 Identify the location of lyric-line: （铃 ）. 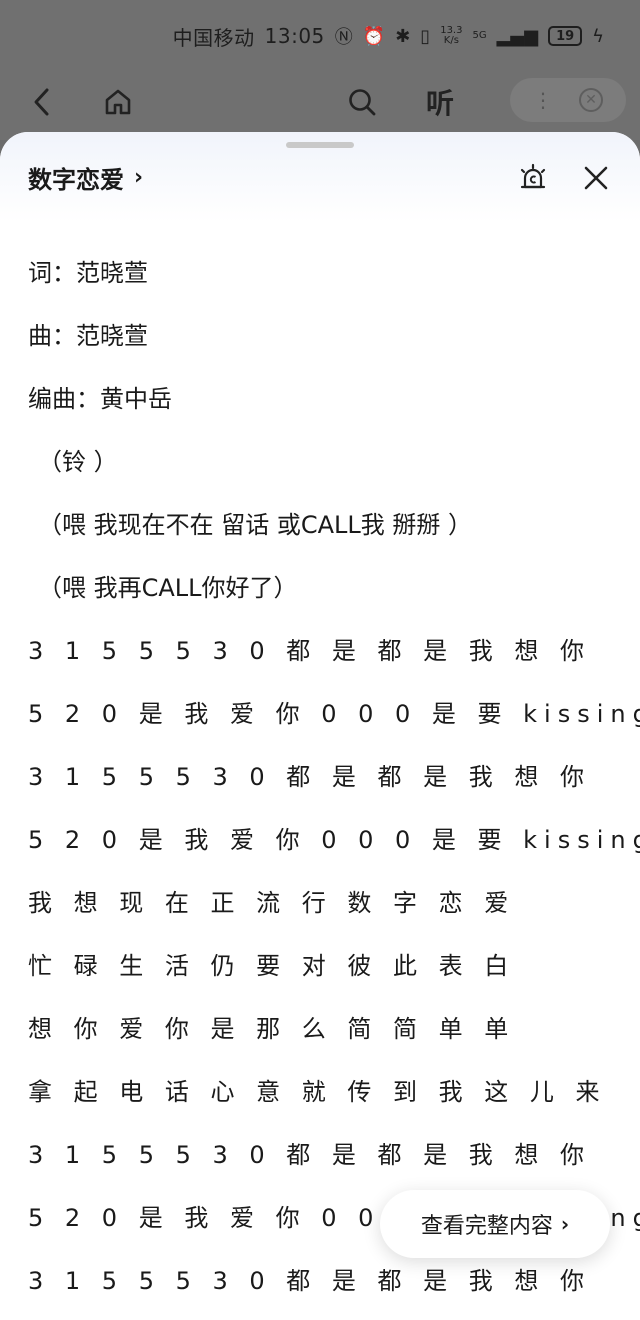
(78, 462).